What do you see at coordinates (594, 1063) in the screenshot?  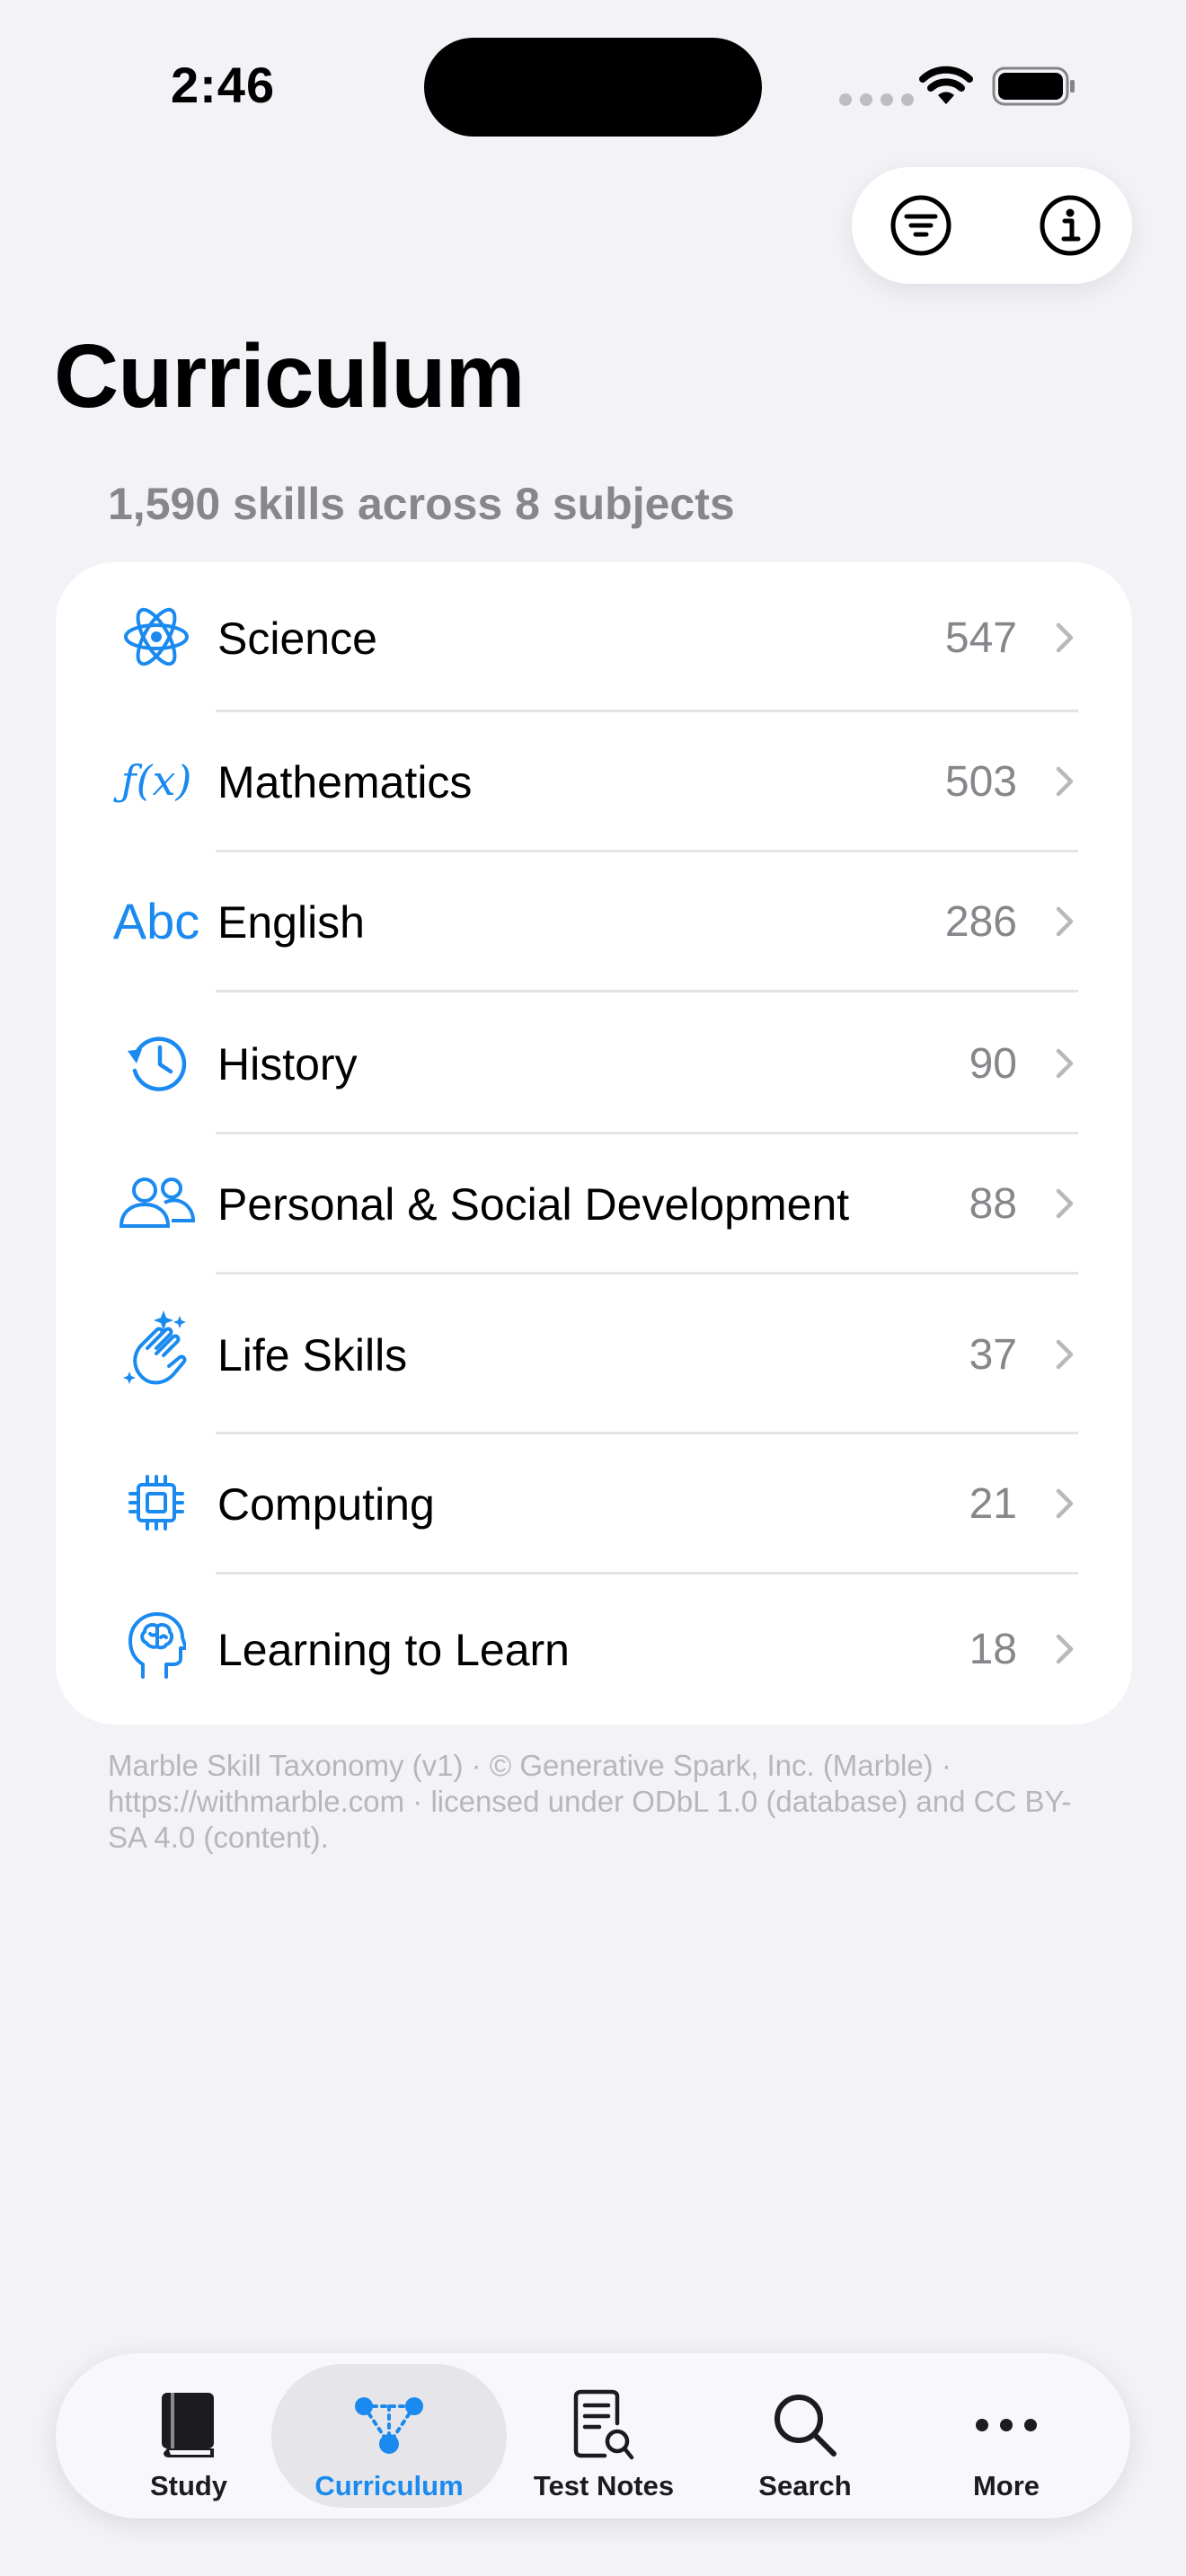 I see `subject-row-history: History 90` at bounding box center [594, 1063].